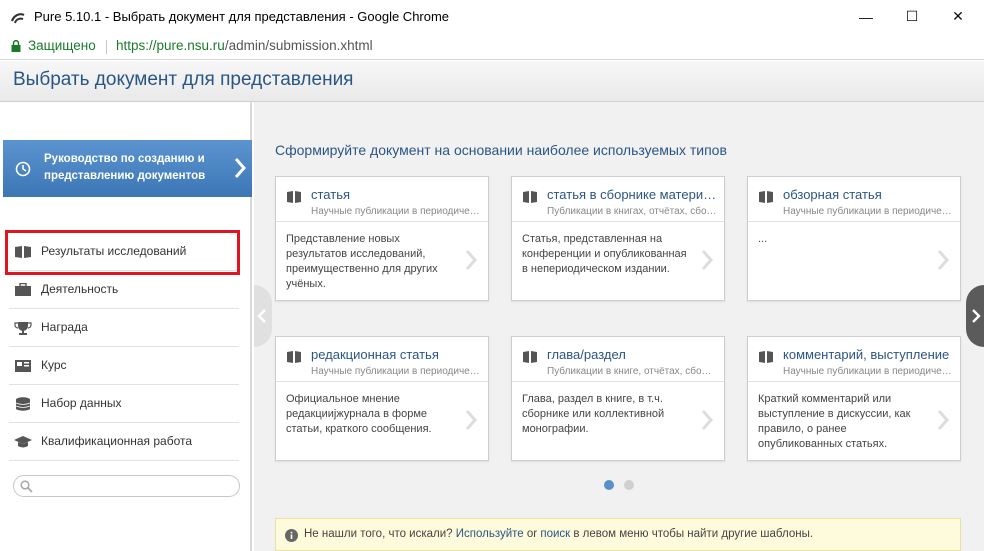 The height and width of the screenshot is (551, 984). What do you see at coordinates (64, 327) in the screenshot?
I see `sidebar-item-label: Награда` at bounding box center [64, 327].